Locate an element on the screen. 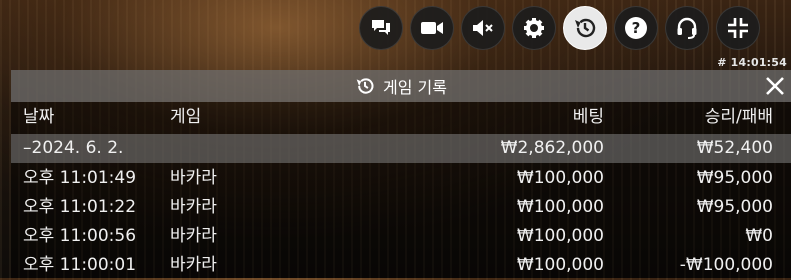 The height and width of the screenshot is (280, 791). help-icon: ? is located at coordinates (636, 28).